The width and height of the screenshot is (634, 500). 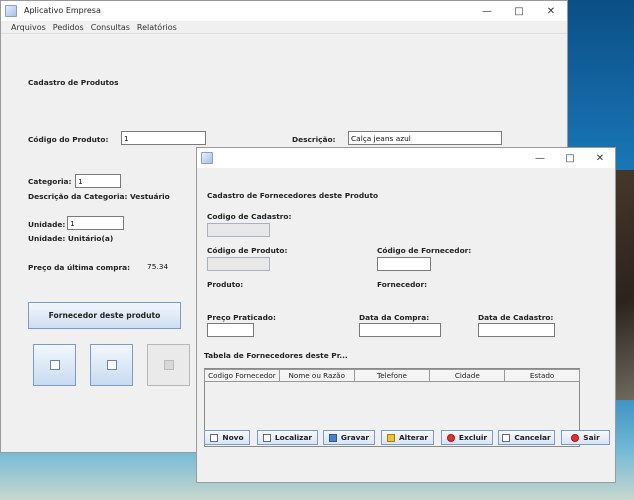 I want to click on gravar-button: Gravar, so click(x=349, y=437).